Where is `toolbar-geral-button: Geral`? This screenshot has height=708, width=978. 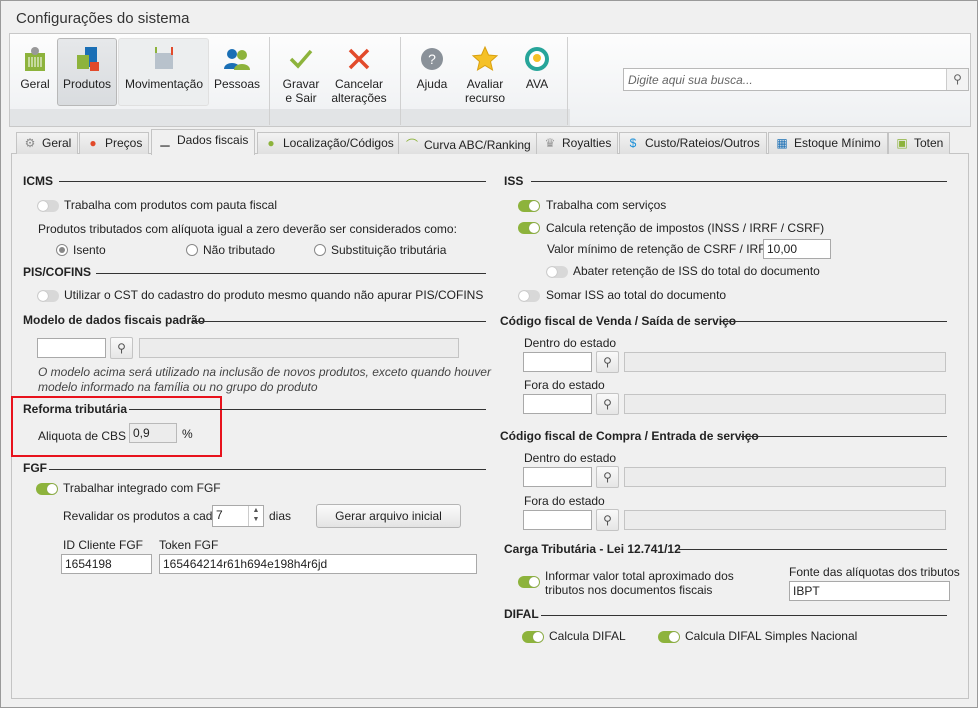
toolbar-geral-button: Geral is located at coordinates (35, 72).